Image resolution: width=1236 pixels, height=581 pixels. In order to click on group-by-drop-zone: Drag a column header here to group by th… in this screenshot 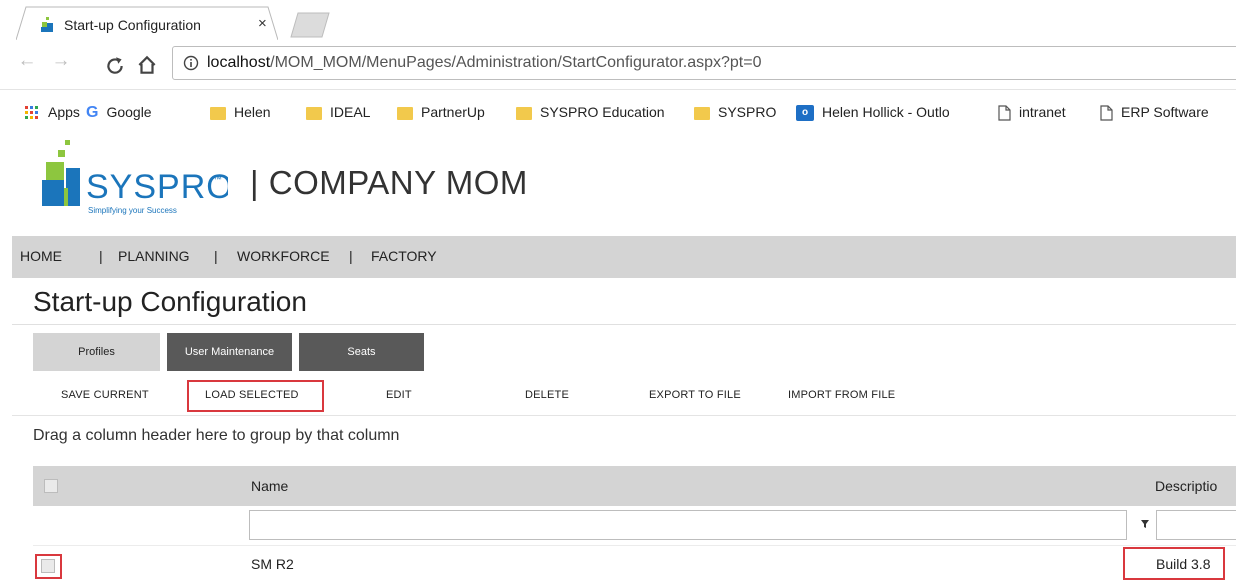, I will do `click(216, 436)`.